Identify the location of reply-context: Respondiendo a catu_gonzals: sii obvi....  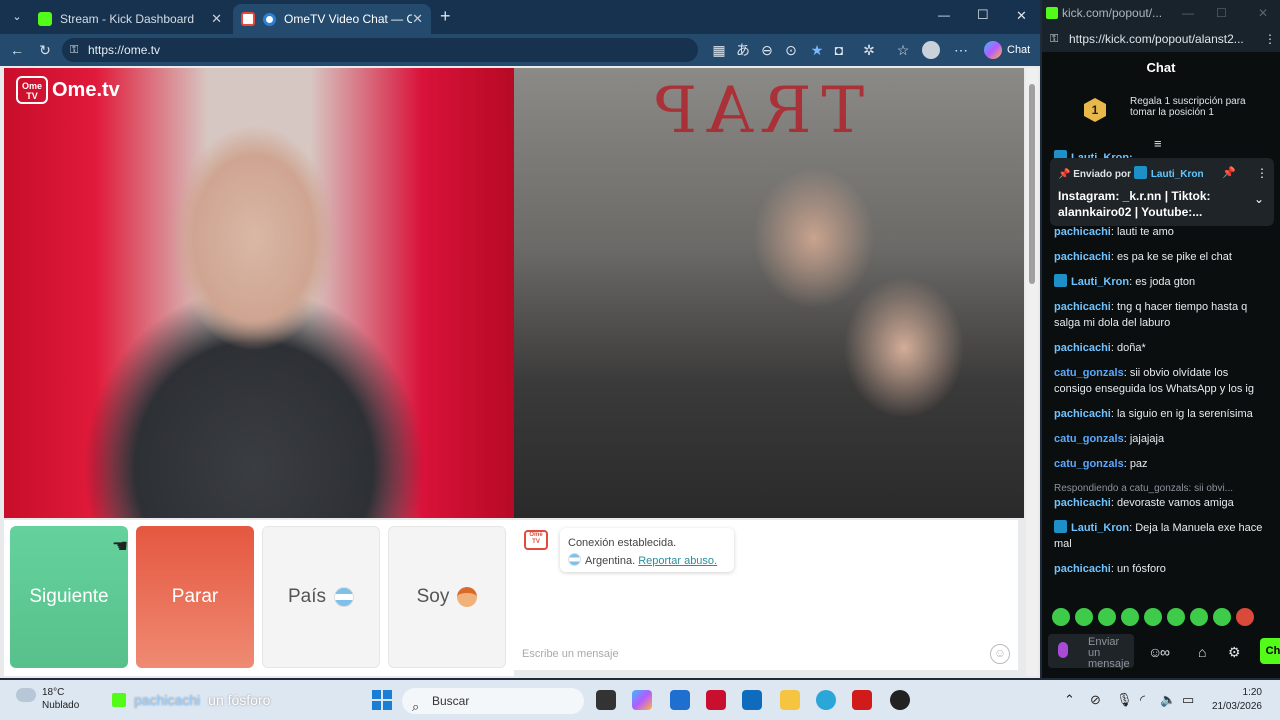
(1161, 489).